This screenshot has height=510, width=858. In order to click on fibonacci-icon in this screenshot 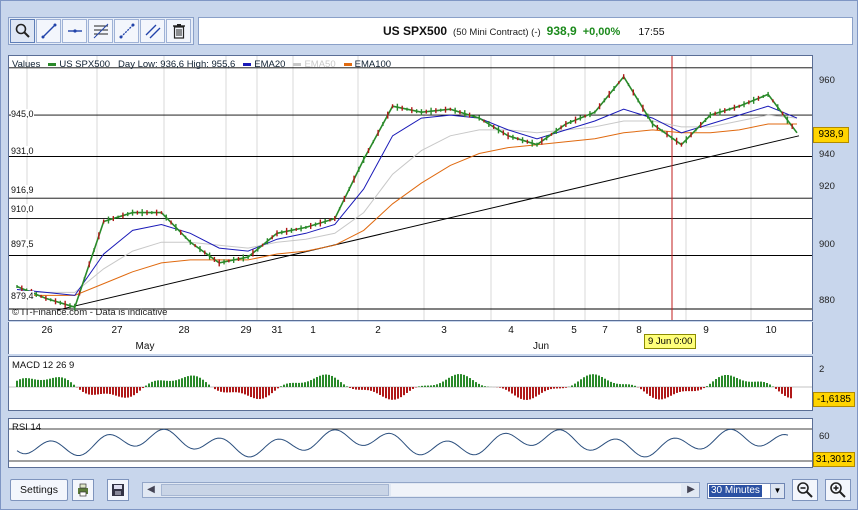, I will do `click(100, 31)`.